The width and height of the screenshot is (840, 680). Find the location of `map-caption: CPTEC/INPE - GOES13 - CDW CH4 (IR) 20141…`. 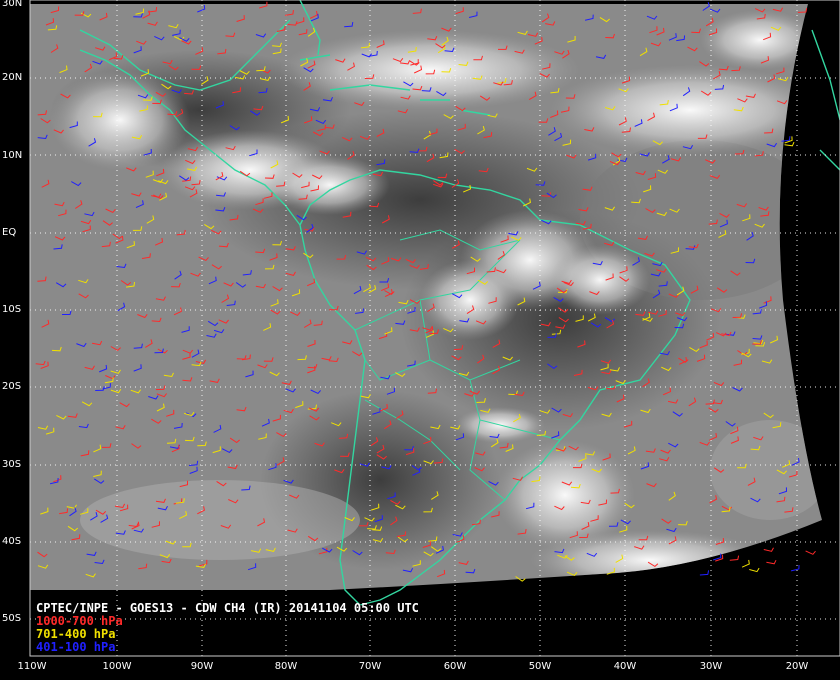

map-caption: CPTEC/INPE - GOES13 - CDW CH4 (IR) 20141… is located at coordinates (227, 628).